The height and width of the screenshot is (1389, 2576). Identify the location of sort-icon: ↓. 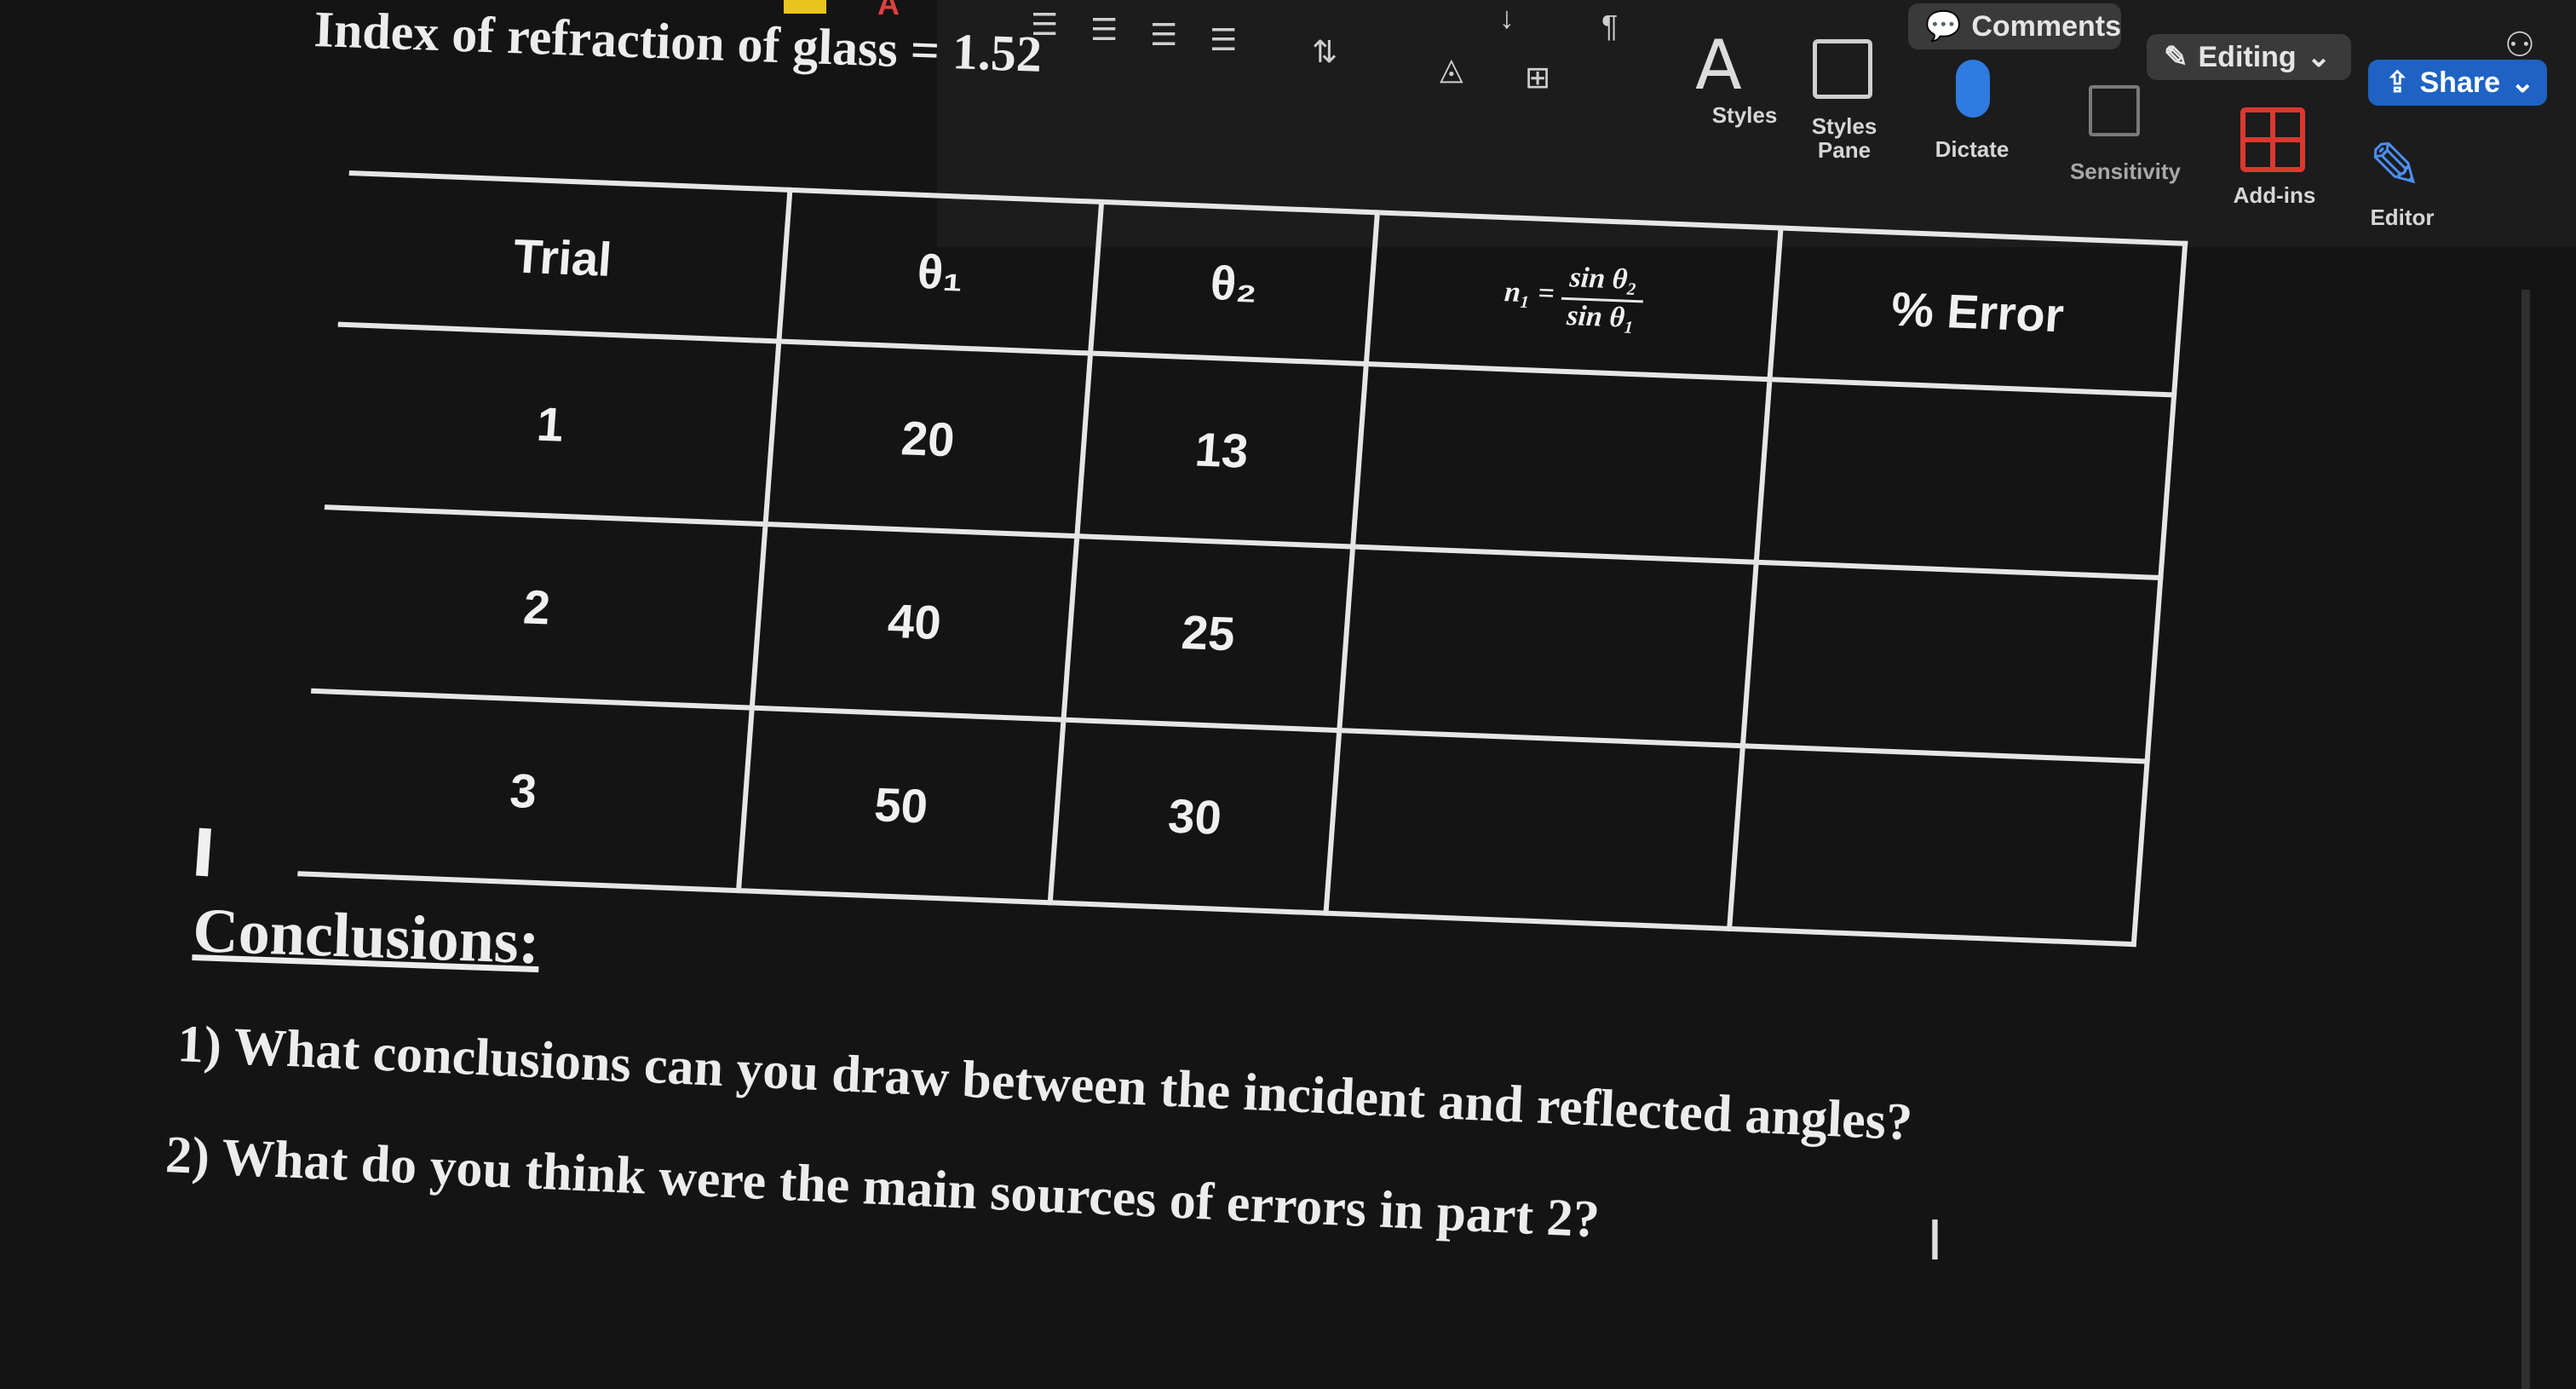
(1507, 18).